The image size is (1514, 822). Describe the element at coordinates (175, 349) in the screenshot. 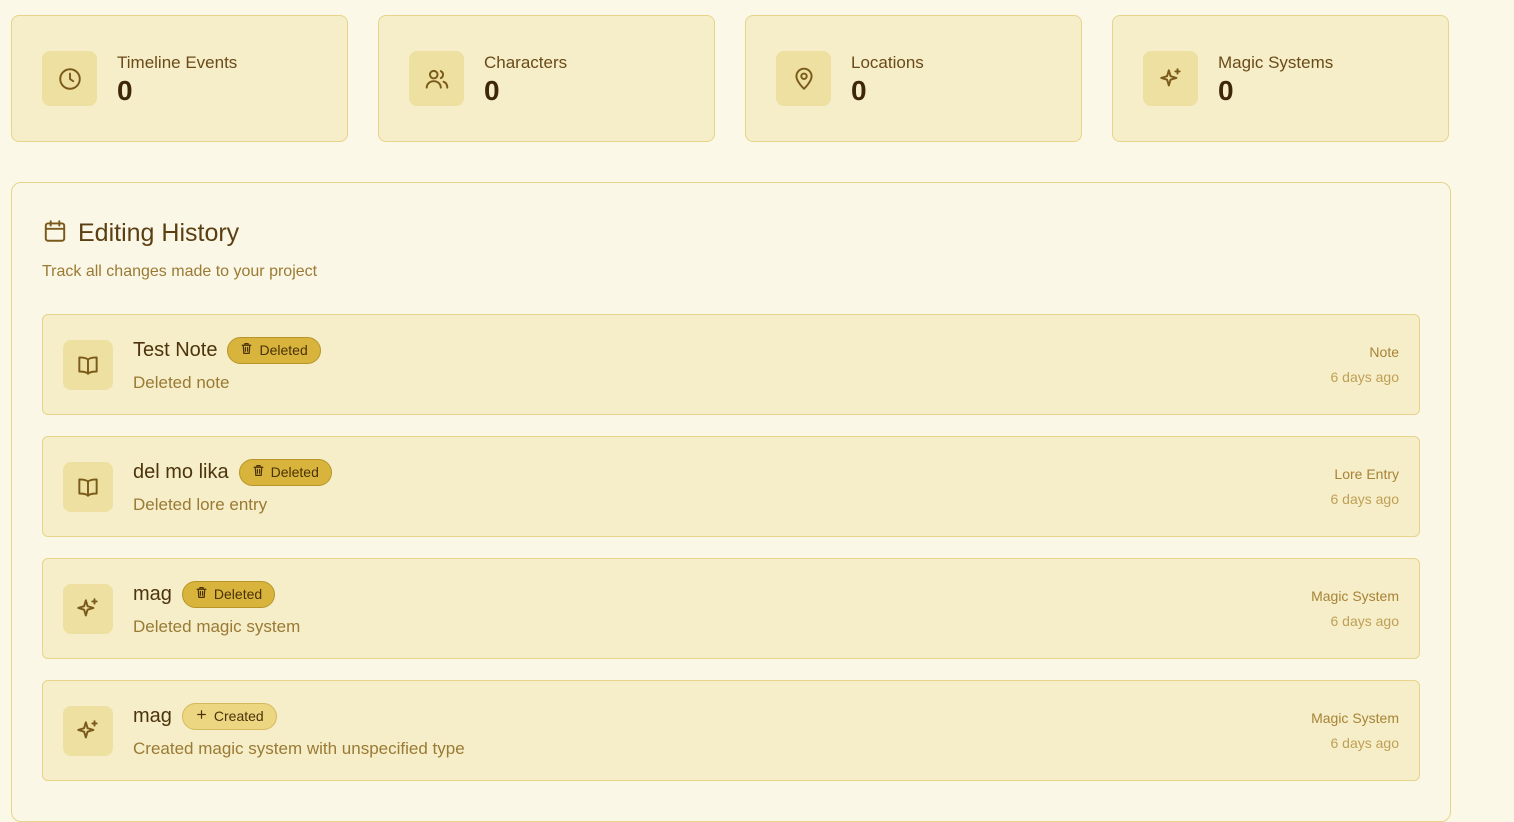

I see `entry-name: Test Note` at that location.